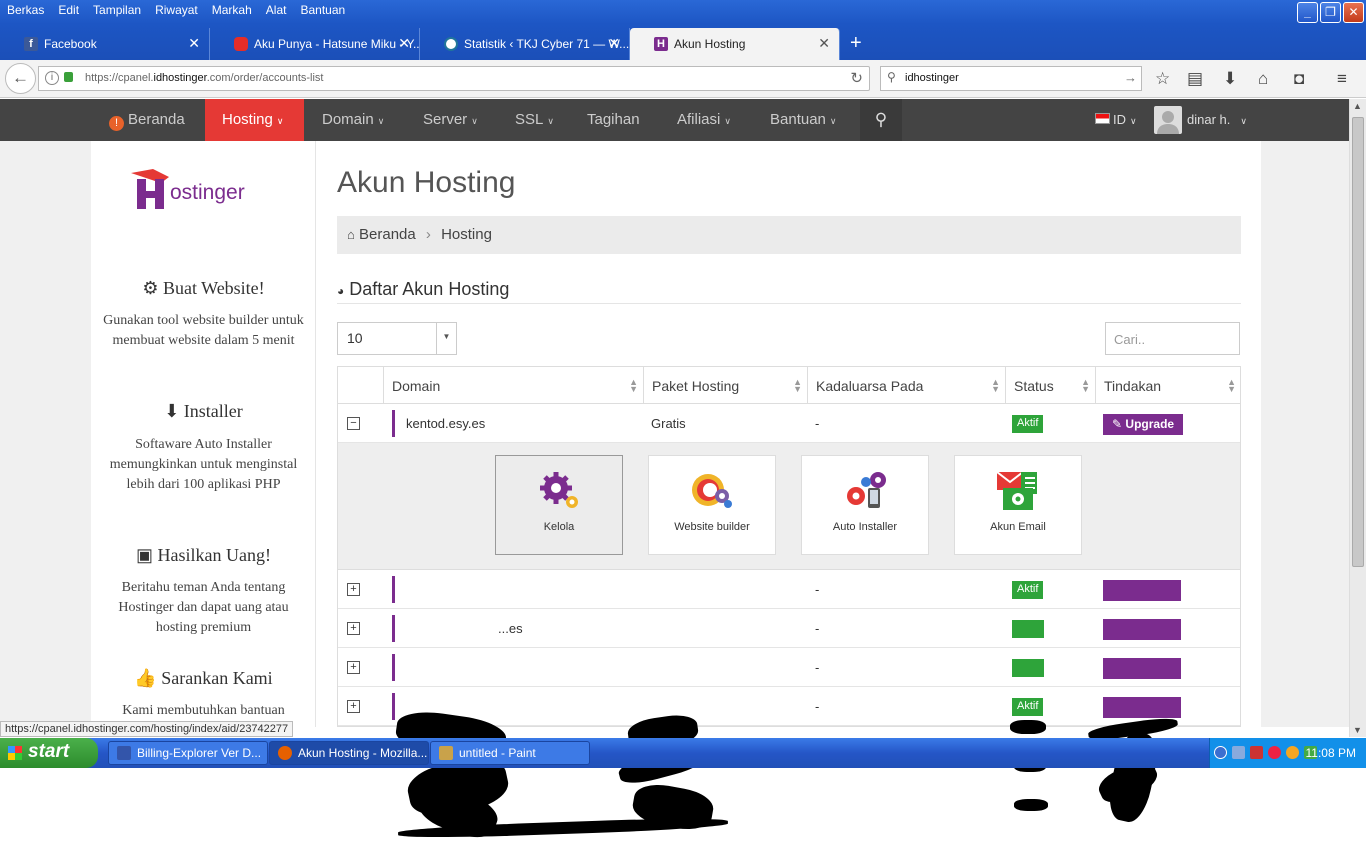  What do you see at coordinates (20, 78) in the screenshot?
I see `back-button: ←` at bounding box center [20, 78].